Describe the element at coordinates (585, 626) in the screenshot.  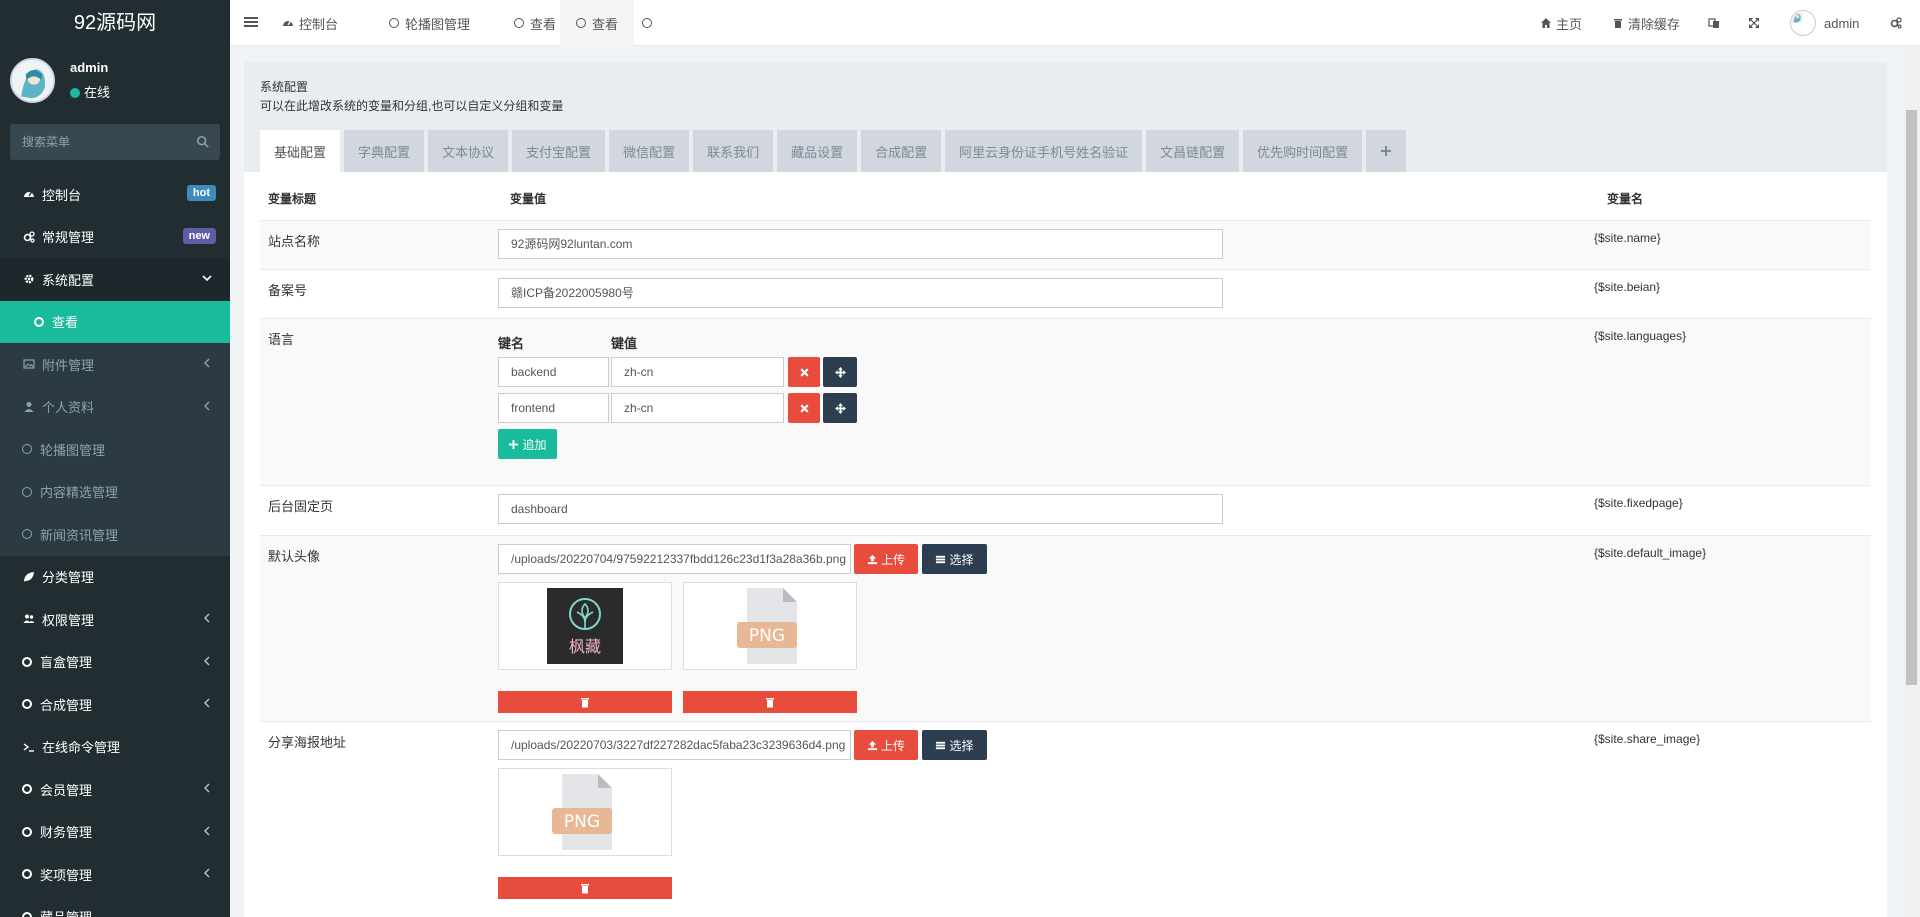
I see `image-thumbnail: 枫藏` at that location.